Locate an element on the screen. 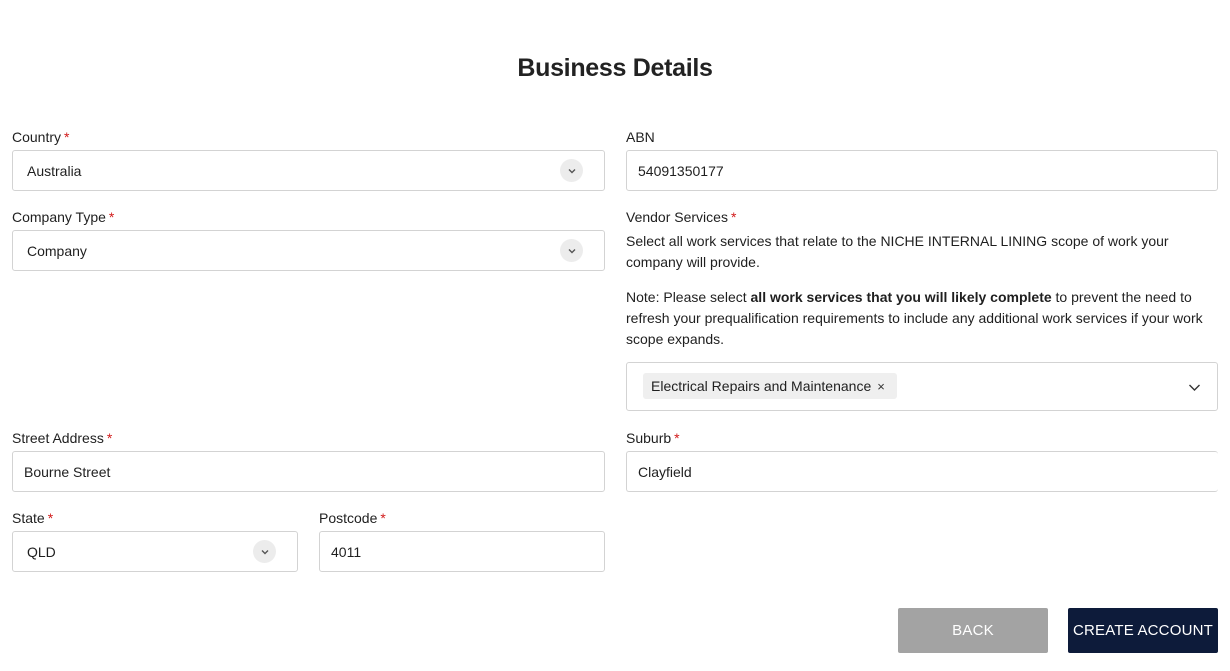 The height and width of the screenshot is (671, 1230). postcode-label: Postcode * is located at coordinates (352, 518).